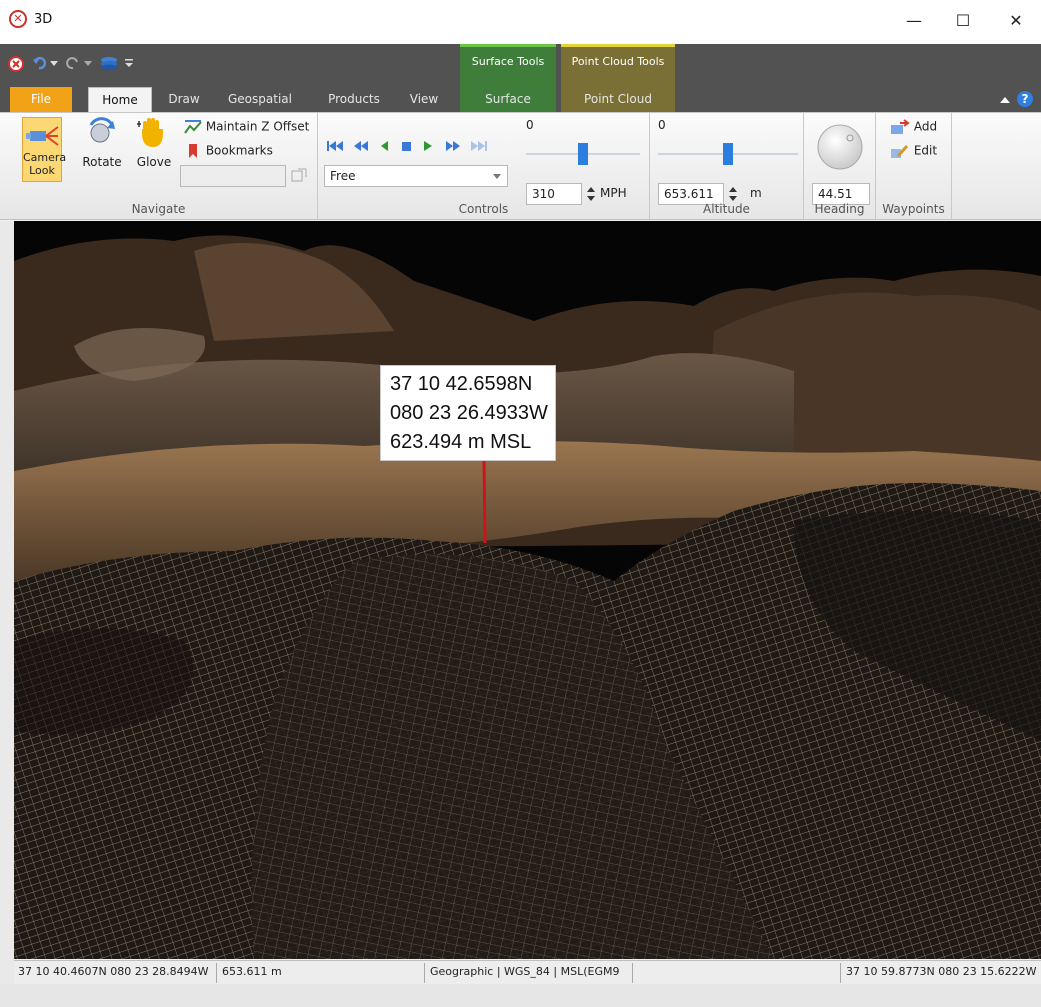  What do you see at coordinates (733, 194) in the screenshot?
I see `altitude-spinner-icon` at bounding box center [733, 194].